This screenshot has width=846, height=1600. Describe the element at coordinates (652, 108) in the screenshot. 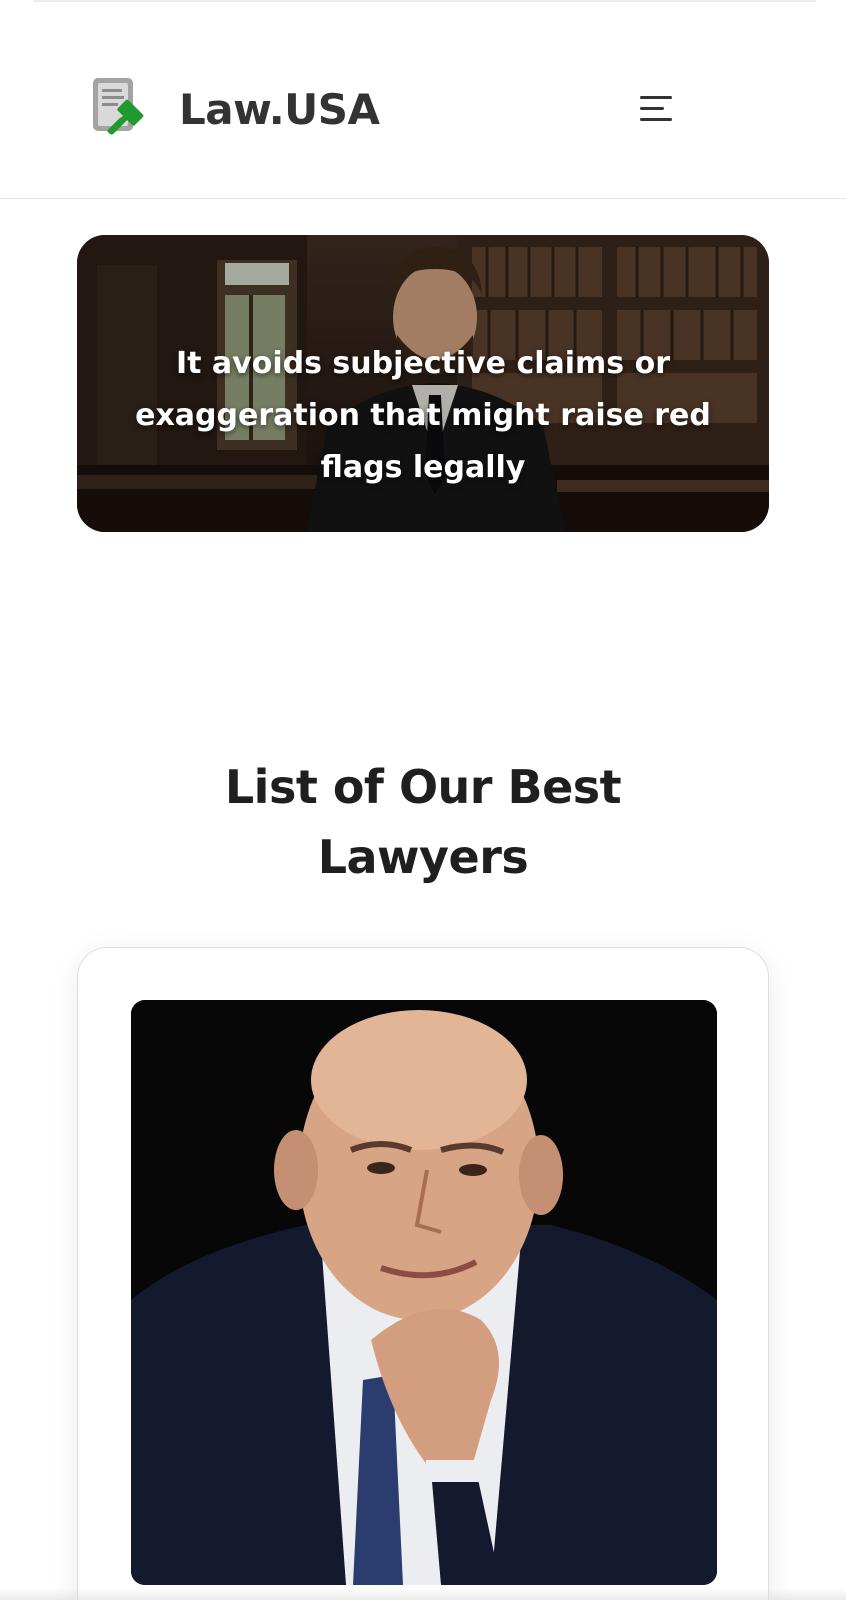

I see `menu-line-middle` at that location.